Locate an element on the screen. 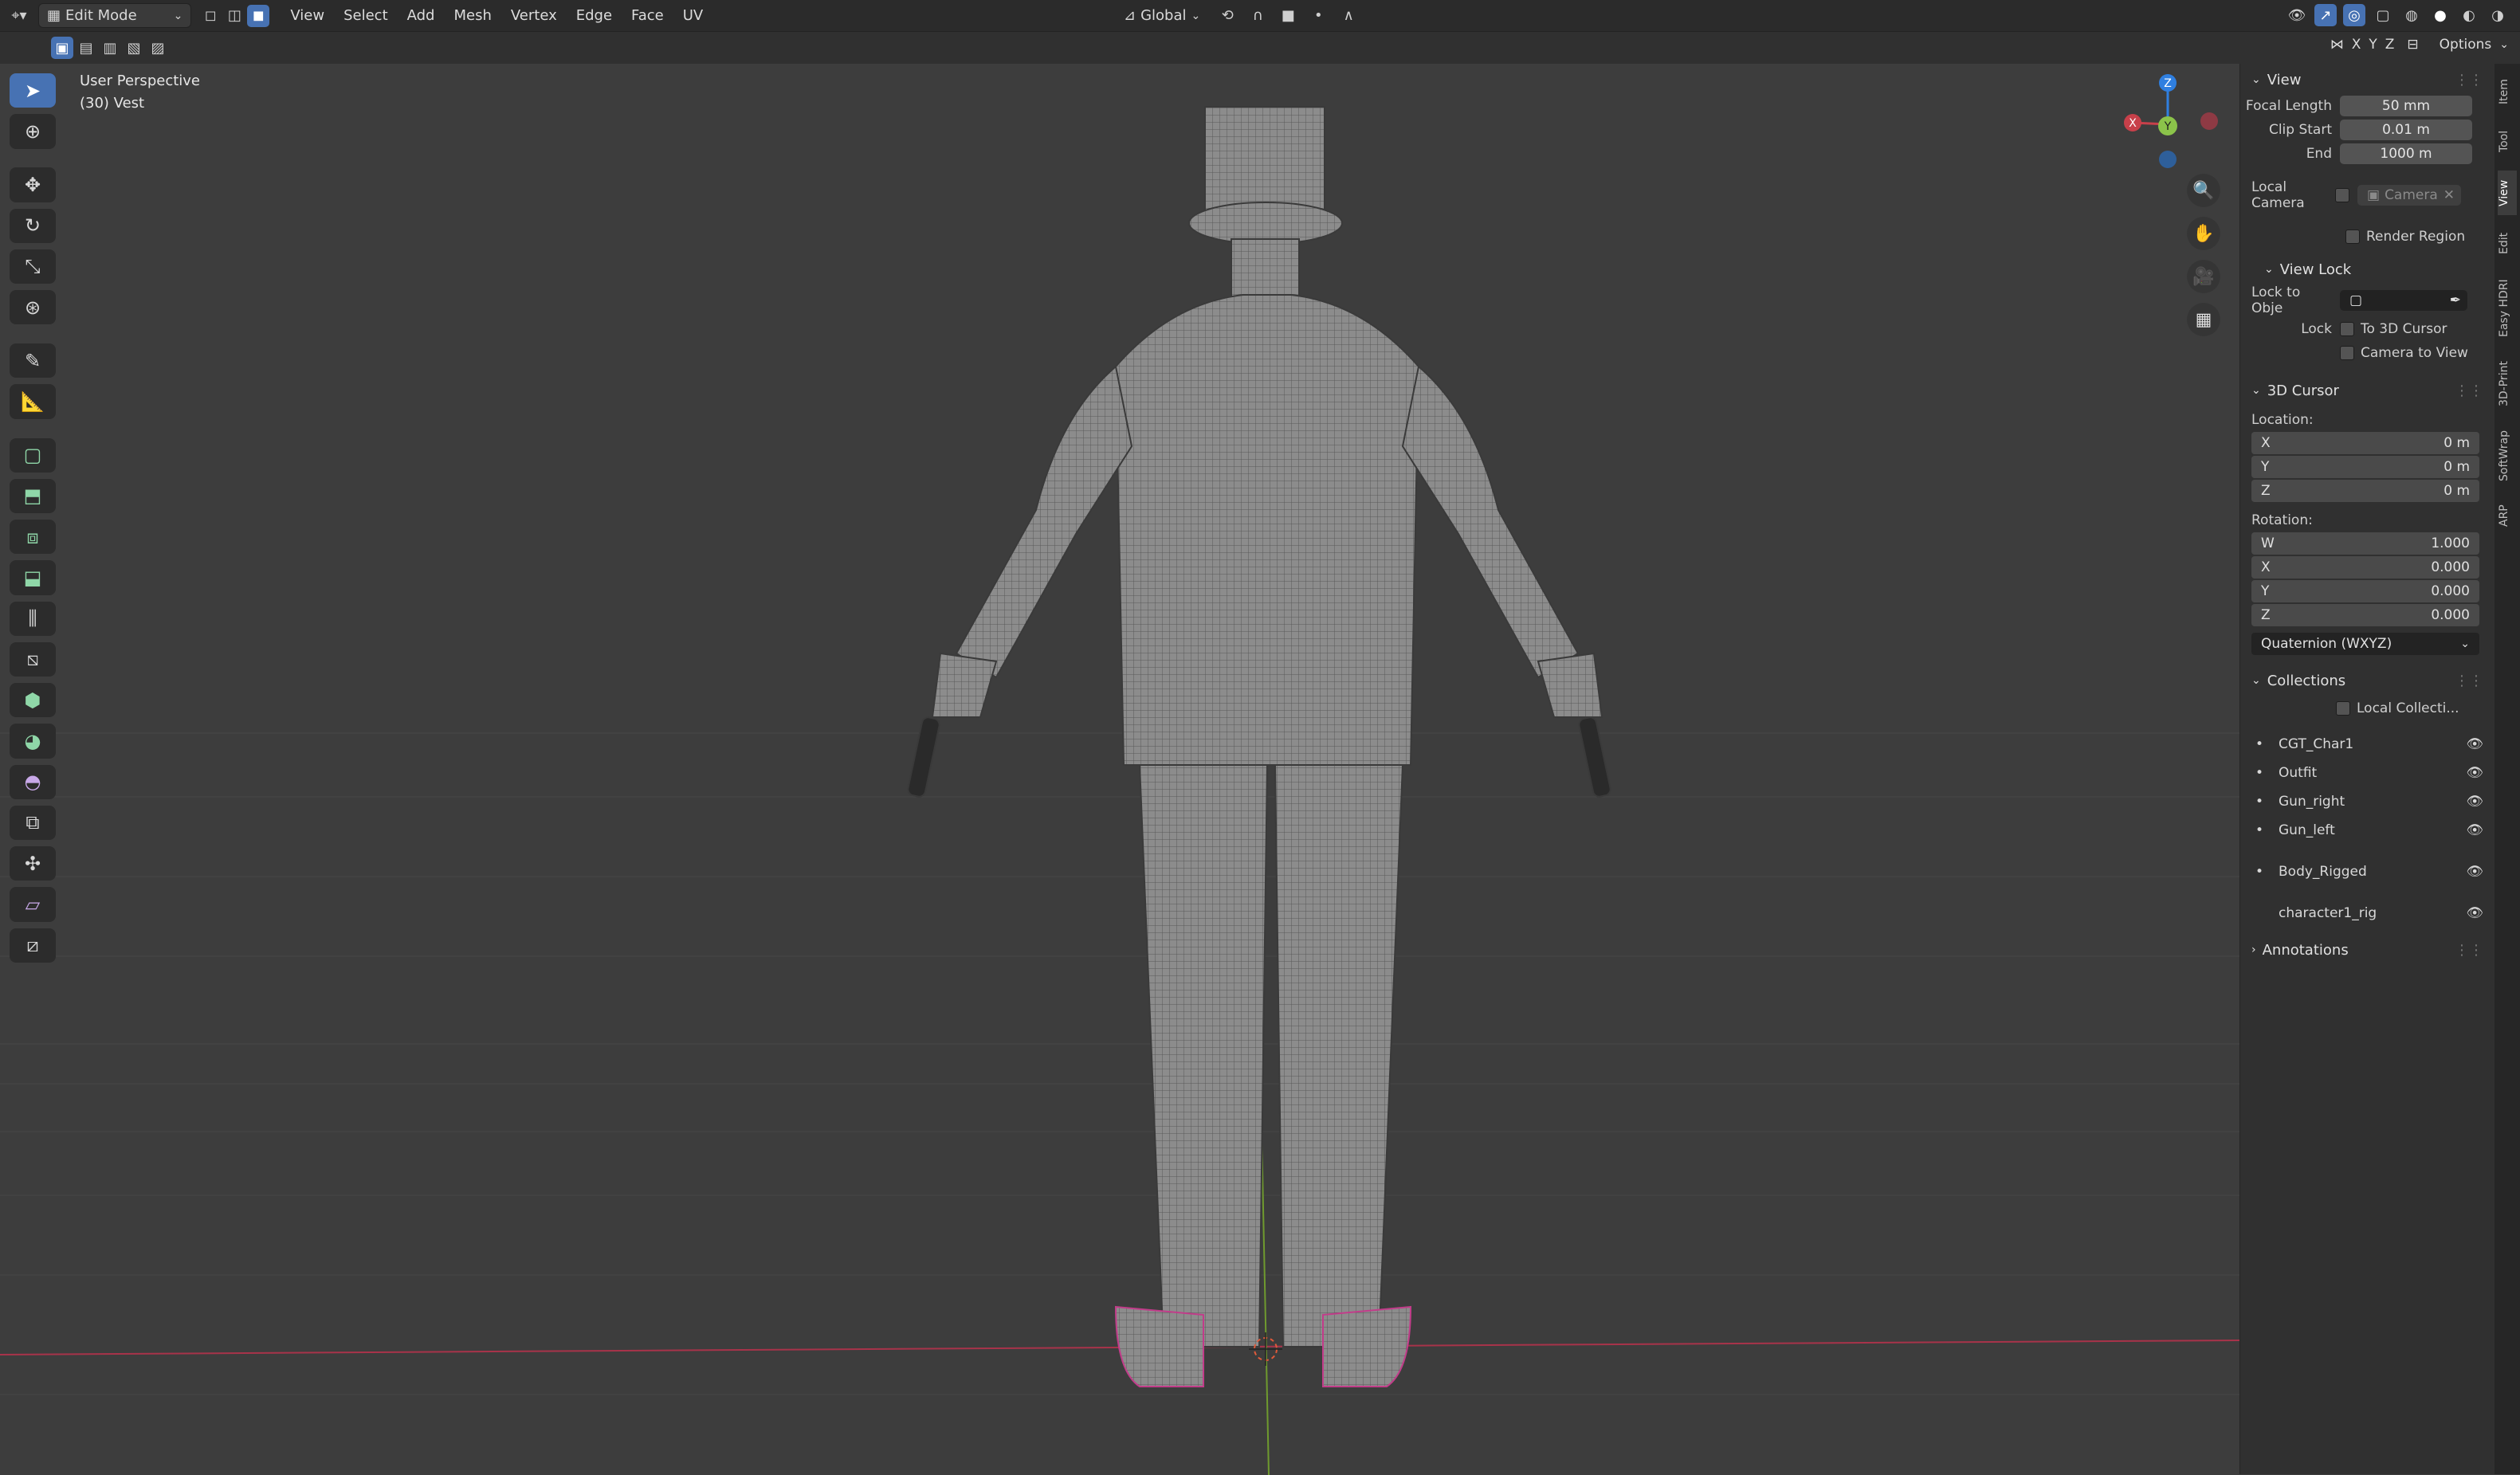 Image resolution: width=2520 pixels, height=1475 pixels. collection-item: • Gun_left 👁 is located at coordinates (2367, 830).